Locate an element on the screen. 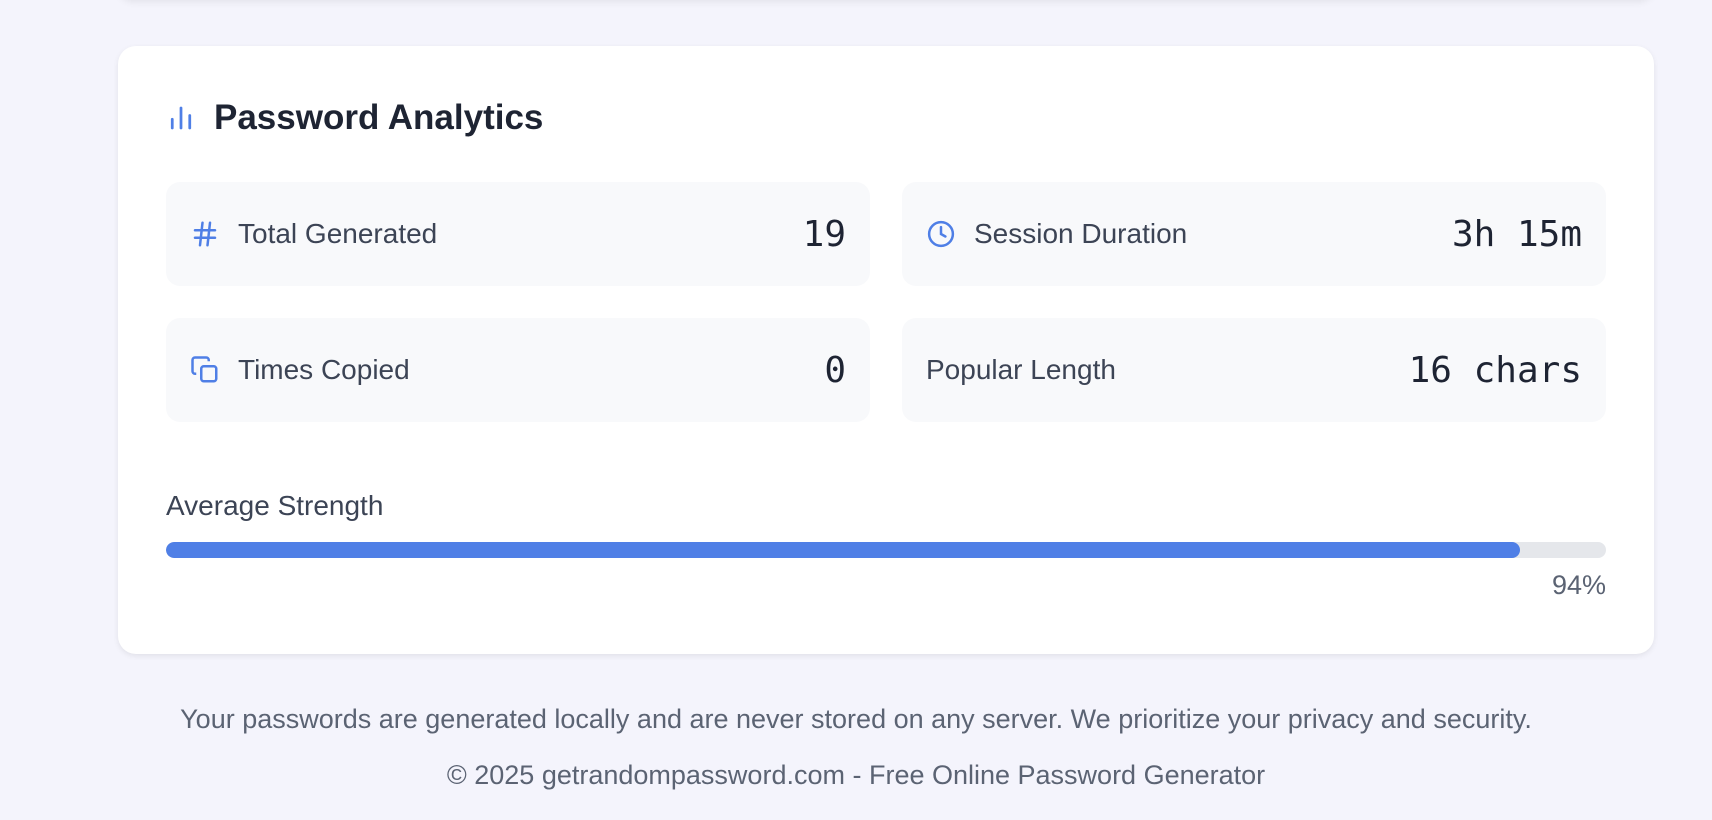 This screenshot has width=1712, height=820. strength-progress-fill is located at coordinates (843, 550).